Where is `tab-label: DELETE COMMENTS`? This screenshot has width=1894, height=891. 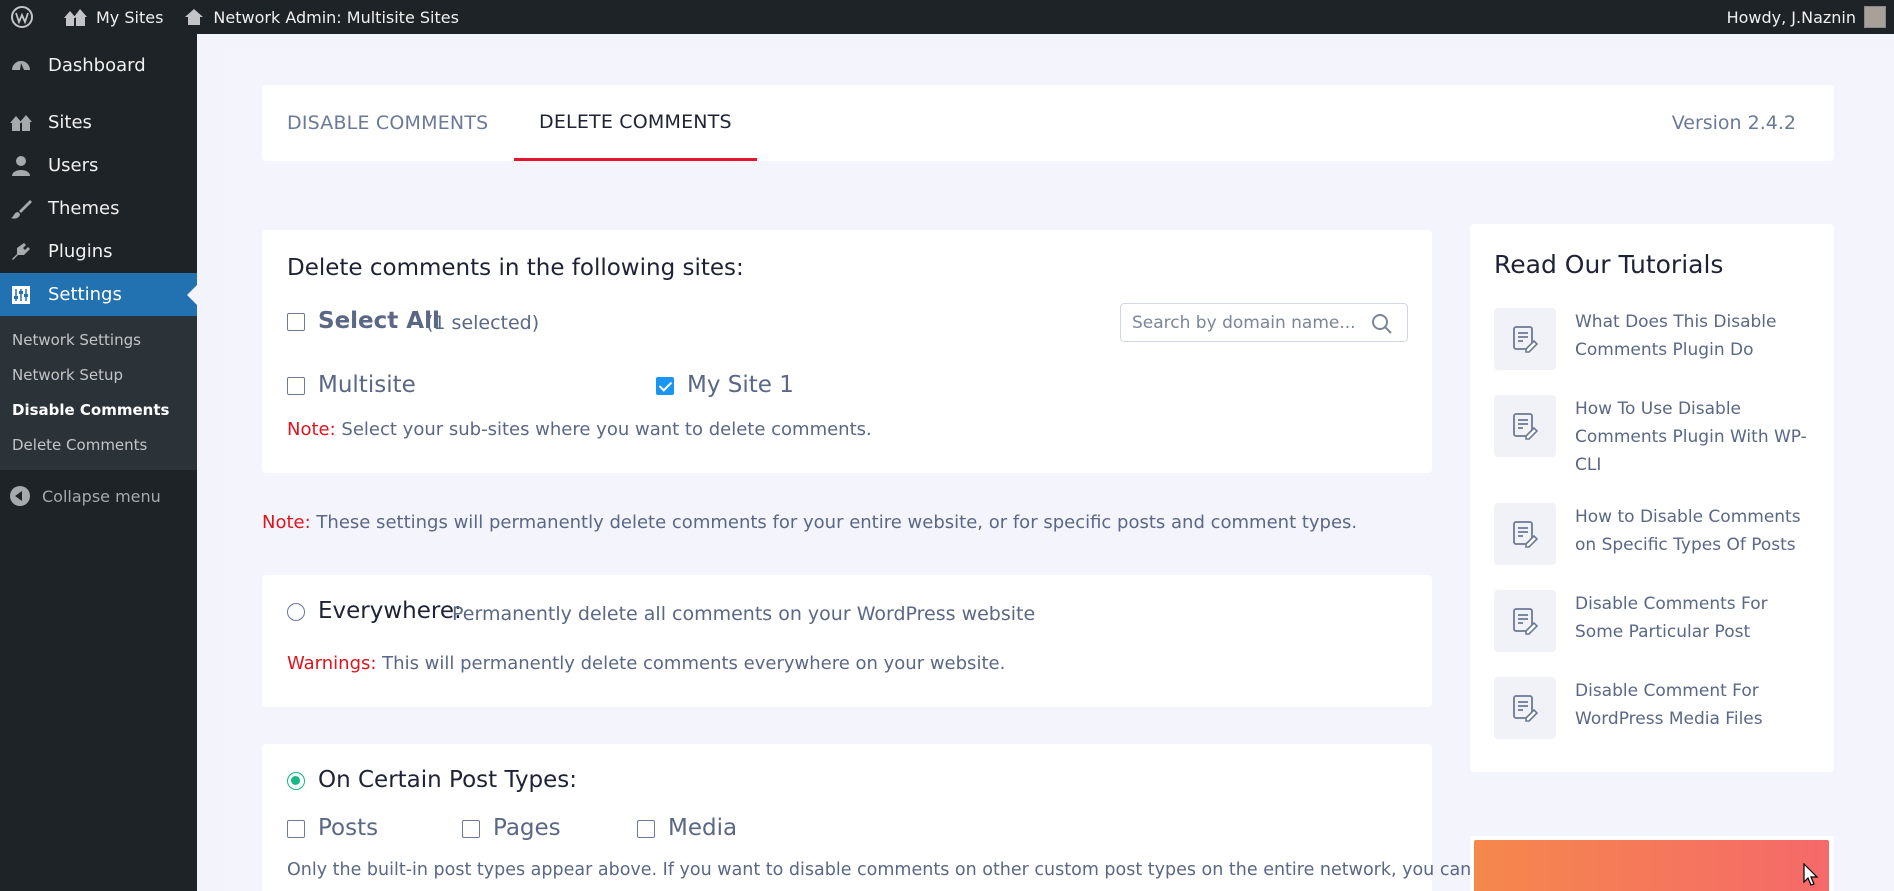
tab-label: DELETE COMMENTS is located at coordinates (635, 121).